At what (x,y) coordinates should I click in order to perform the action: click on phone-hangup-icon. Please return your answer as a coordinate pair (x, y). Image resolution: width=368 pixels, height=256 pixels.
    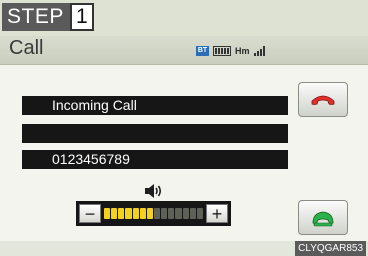
    Looking at the image, I should click on (323, 100).